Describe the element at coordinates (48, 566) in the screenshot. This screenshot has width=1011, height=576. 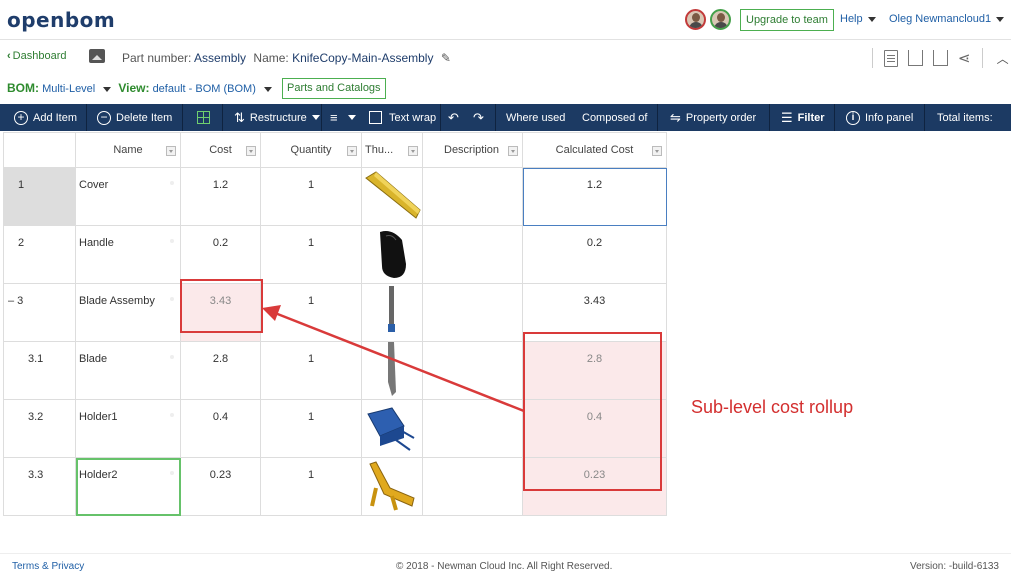
I see `terms-privacy-link: Terms & Privacy` at that location.